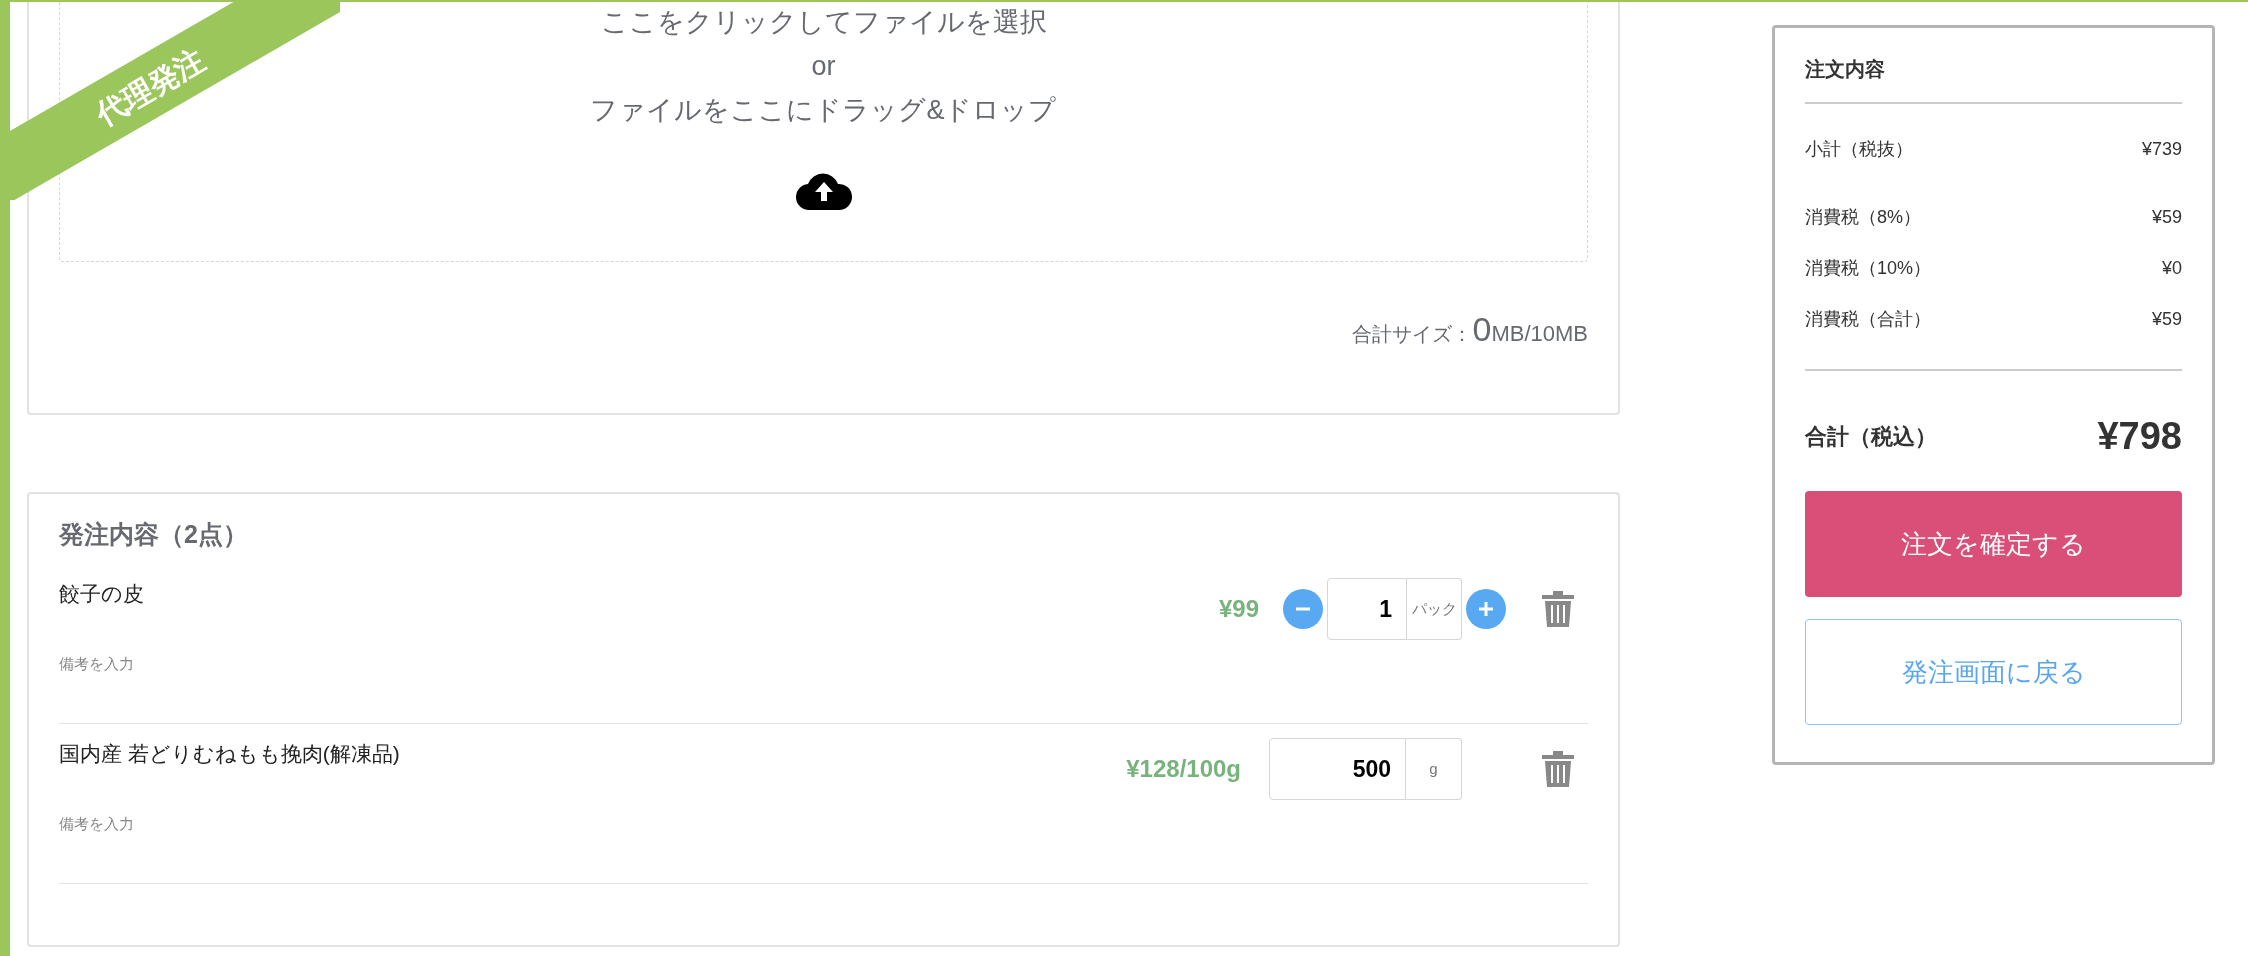  I want to click on summary-label: 消費税（10%）, so click(1868, 268).